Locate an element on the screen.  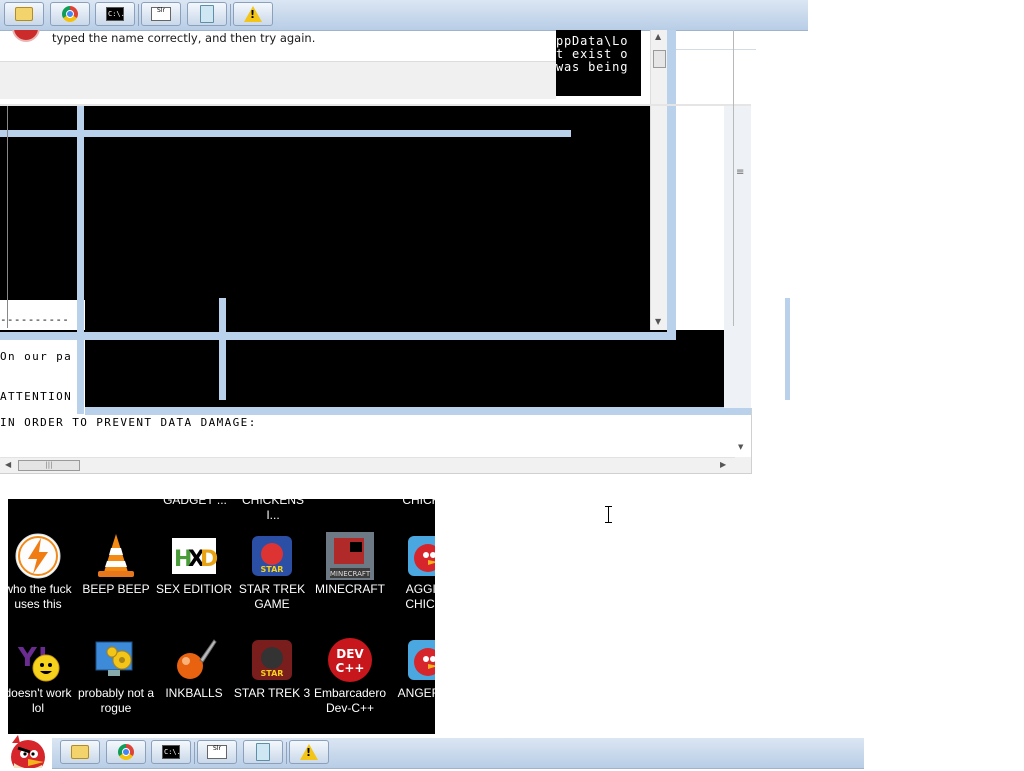
desktop-icon-label: INKBALLS is located at coordinates (194, 693).